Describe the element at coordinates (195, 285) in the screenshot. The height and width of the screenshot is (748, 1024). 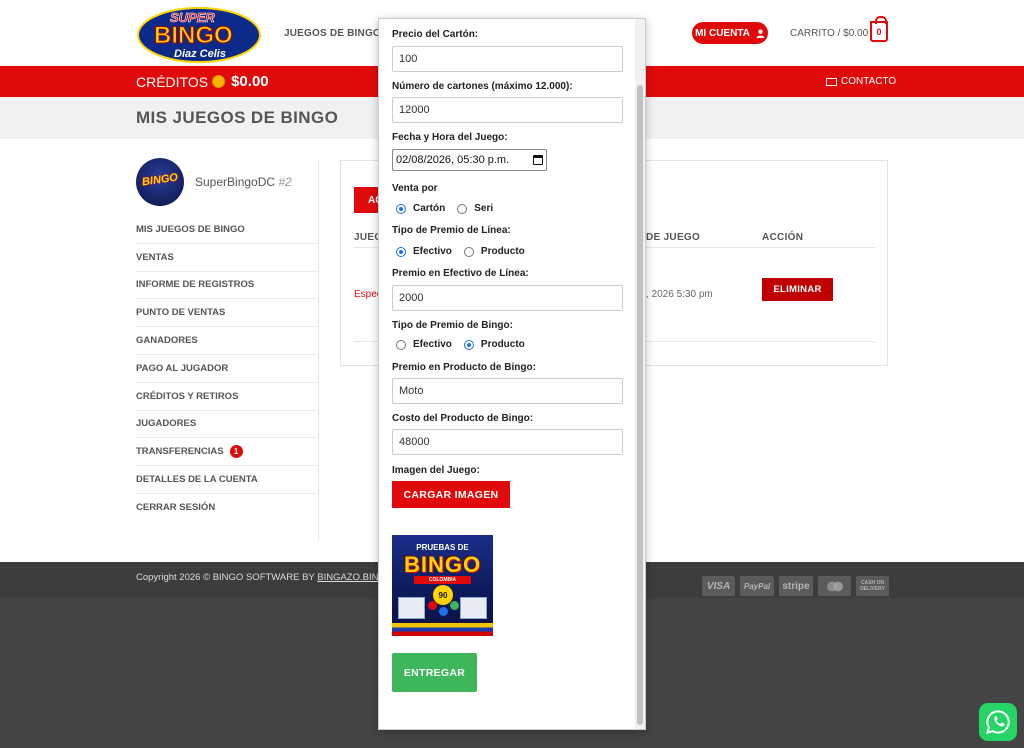
I see `sidebar-item-label: INFORME DE REGISTROS` at that location.